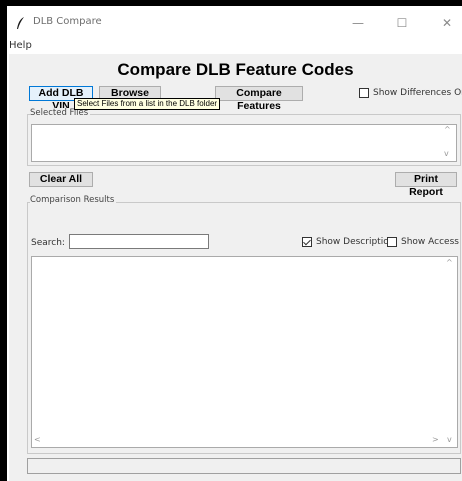 The height and width of the screenshot is (481, 462). Describe the element at coordinates (61, 179) in the screenshot. I see `clear-all-button: Clear All` at that location.